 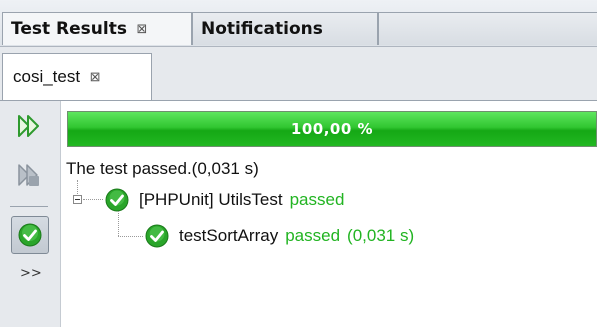 What do you see at coordinates (487, 28) in the screenshot?
I see `tab-bar-filler` at bounding box center [487, 28].